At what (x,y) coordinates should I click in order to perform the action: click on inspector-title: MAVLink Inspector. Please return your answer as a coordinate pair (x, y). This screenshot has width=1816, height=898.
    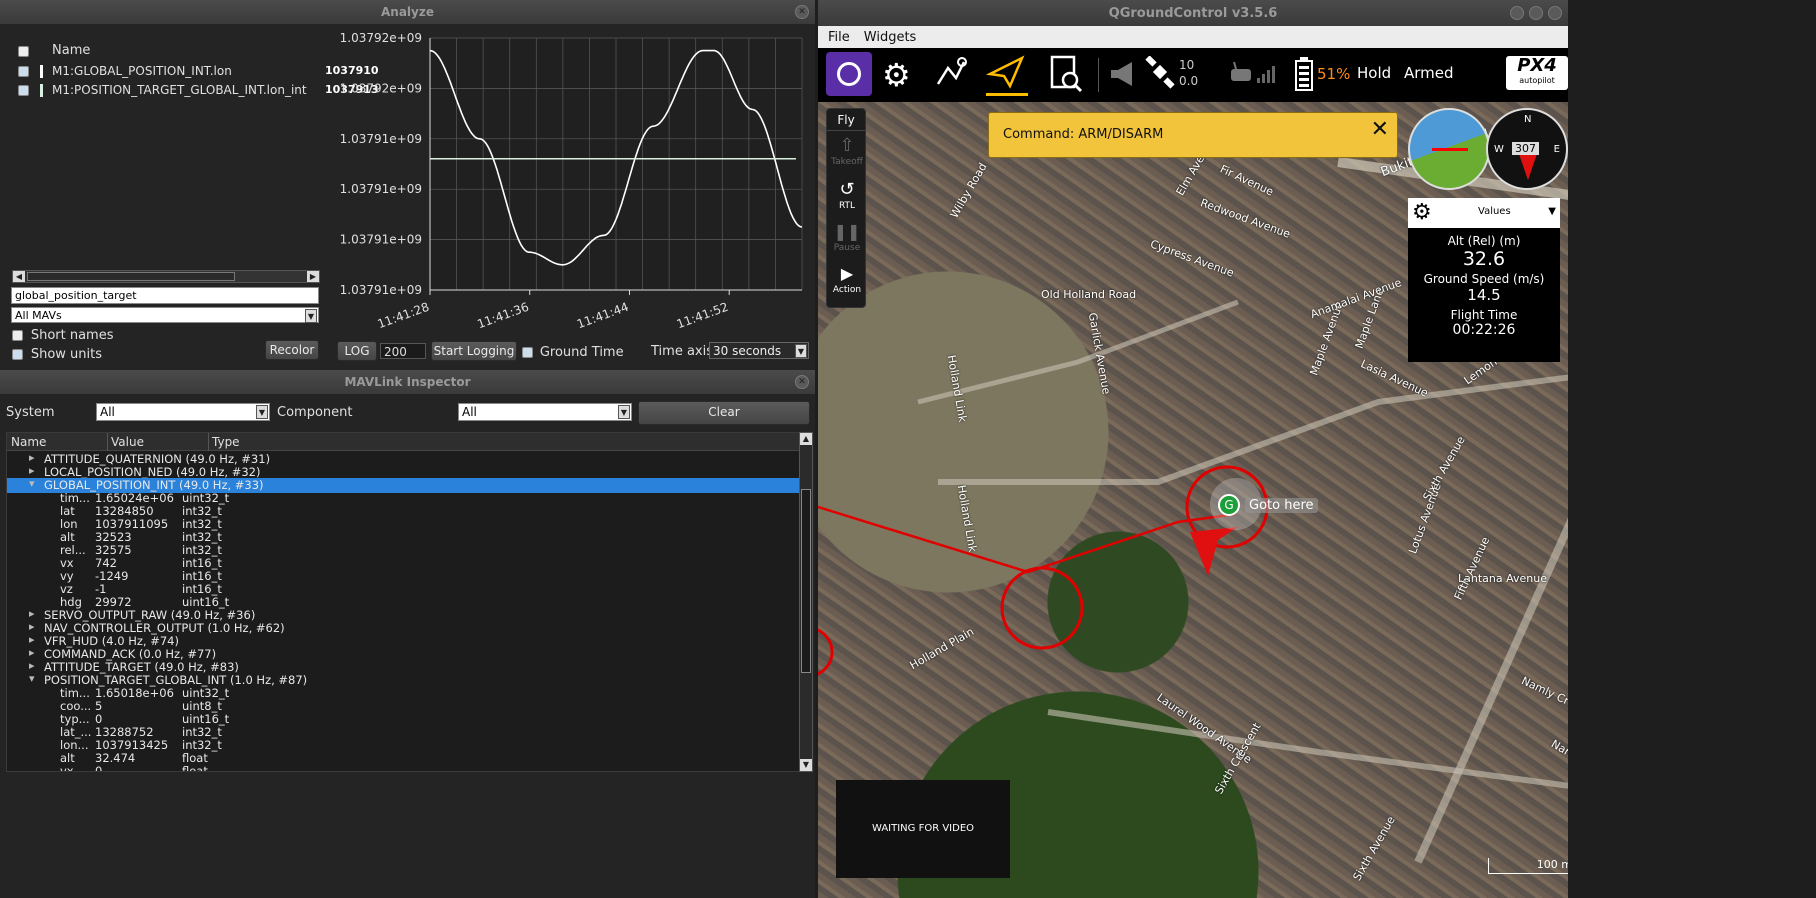
    Looking at the image, I should click on (407, 382).